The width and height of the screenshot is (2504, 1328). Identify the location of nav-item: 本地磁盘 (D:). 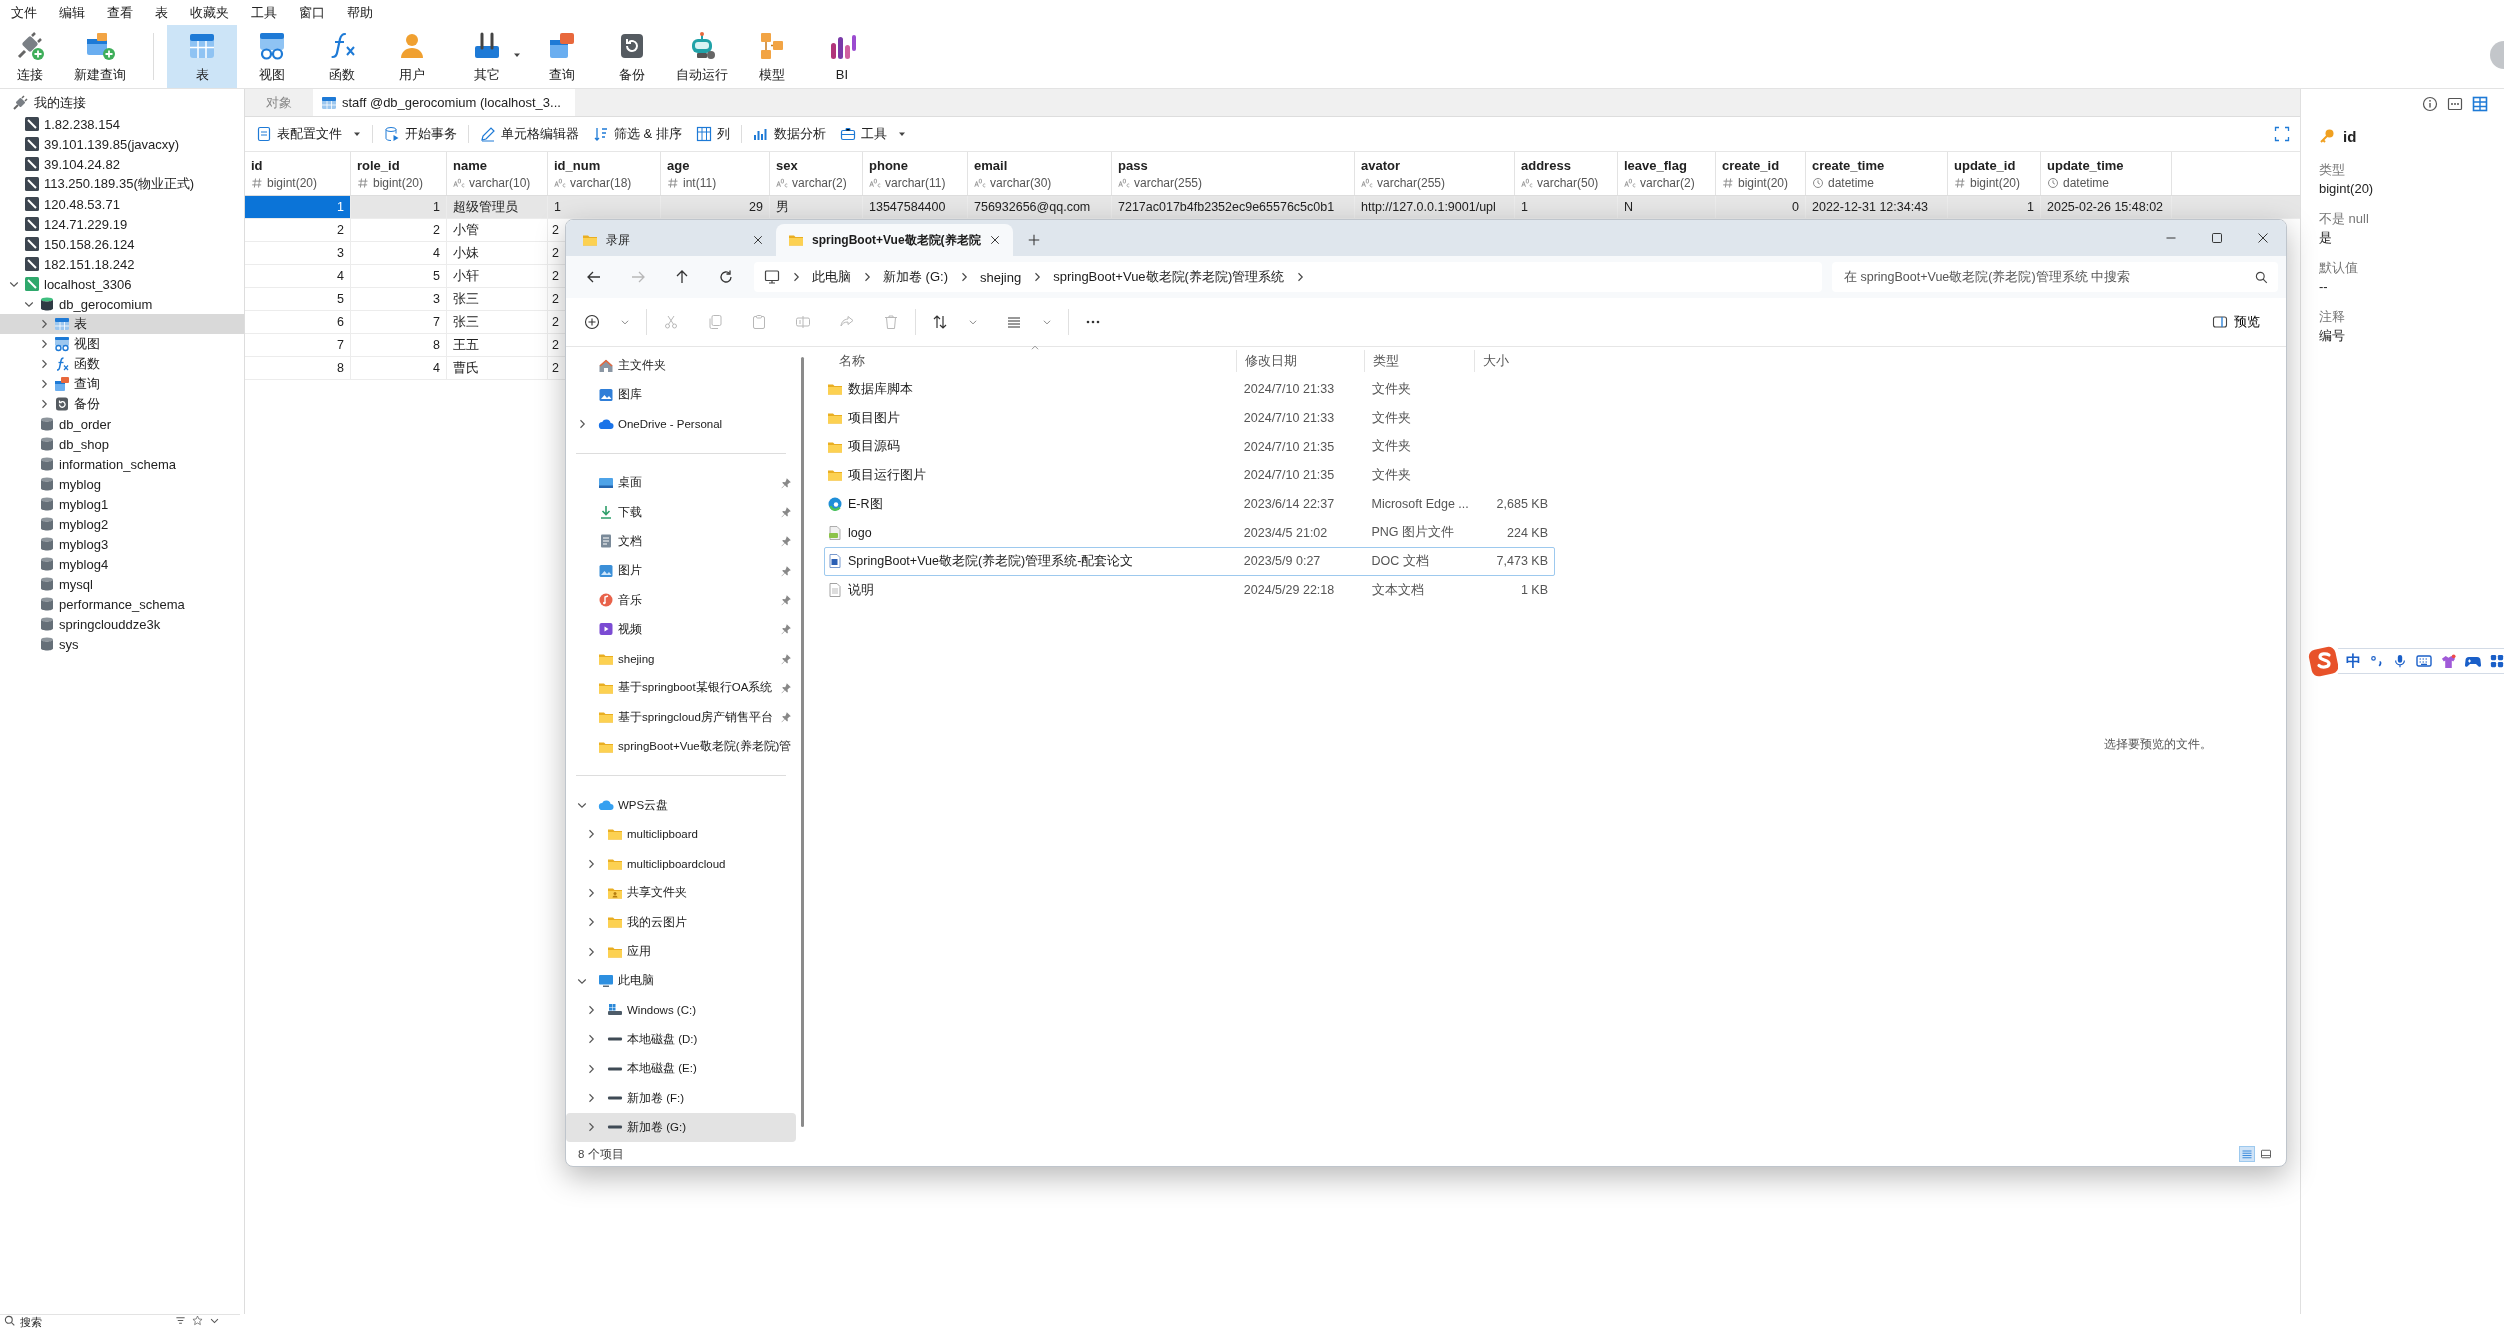
(681, 1039).